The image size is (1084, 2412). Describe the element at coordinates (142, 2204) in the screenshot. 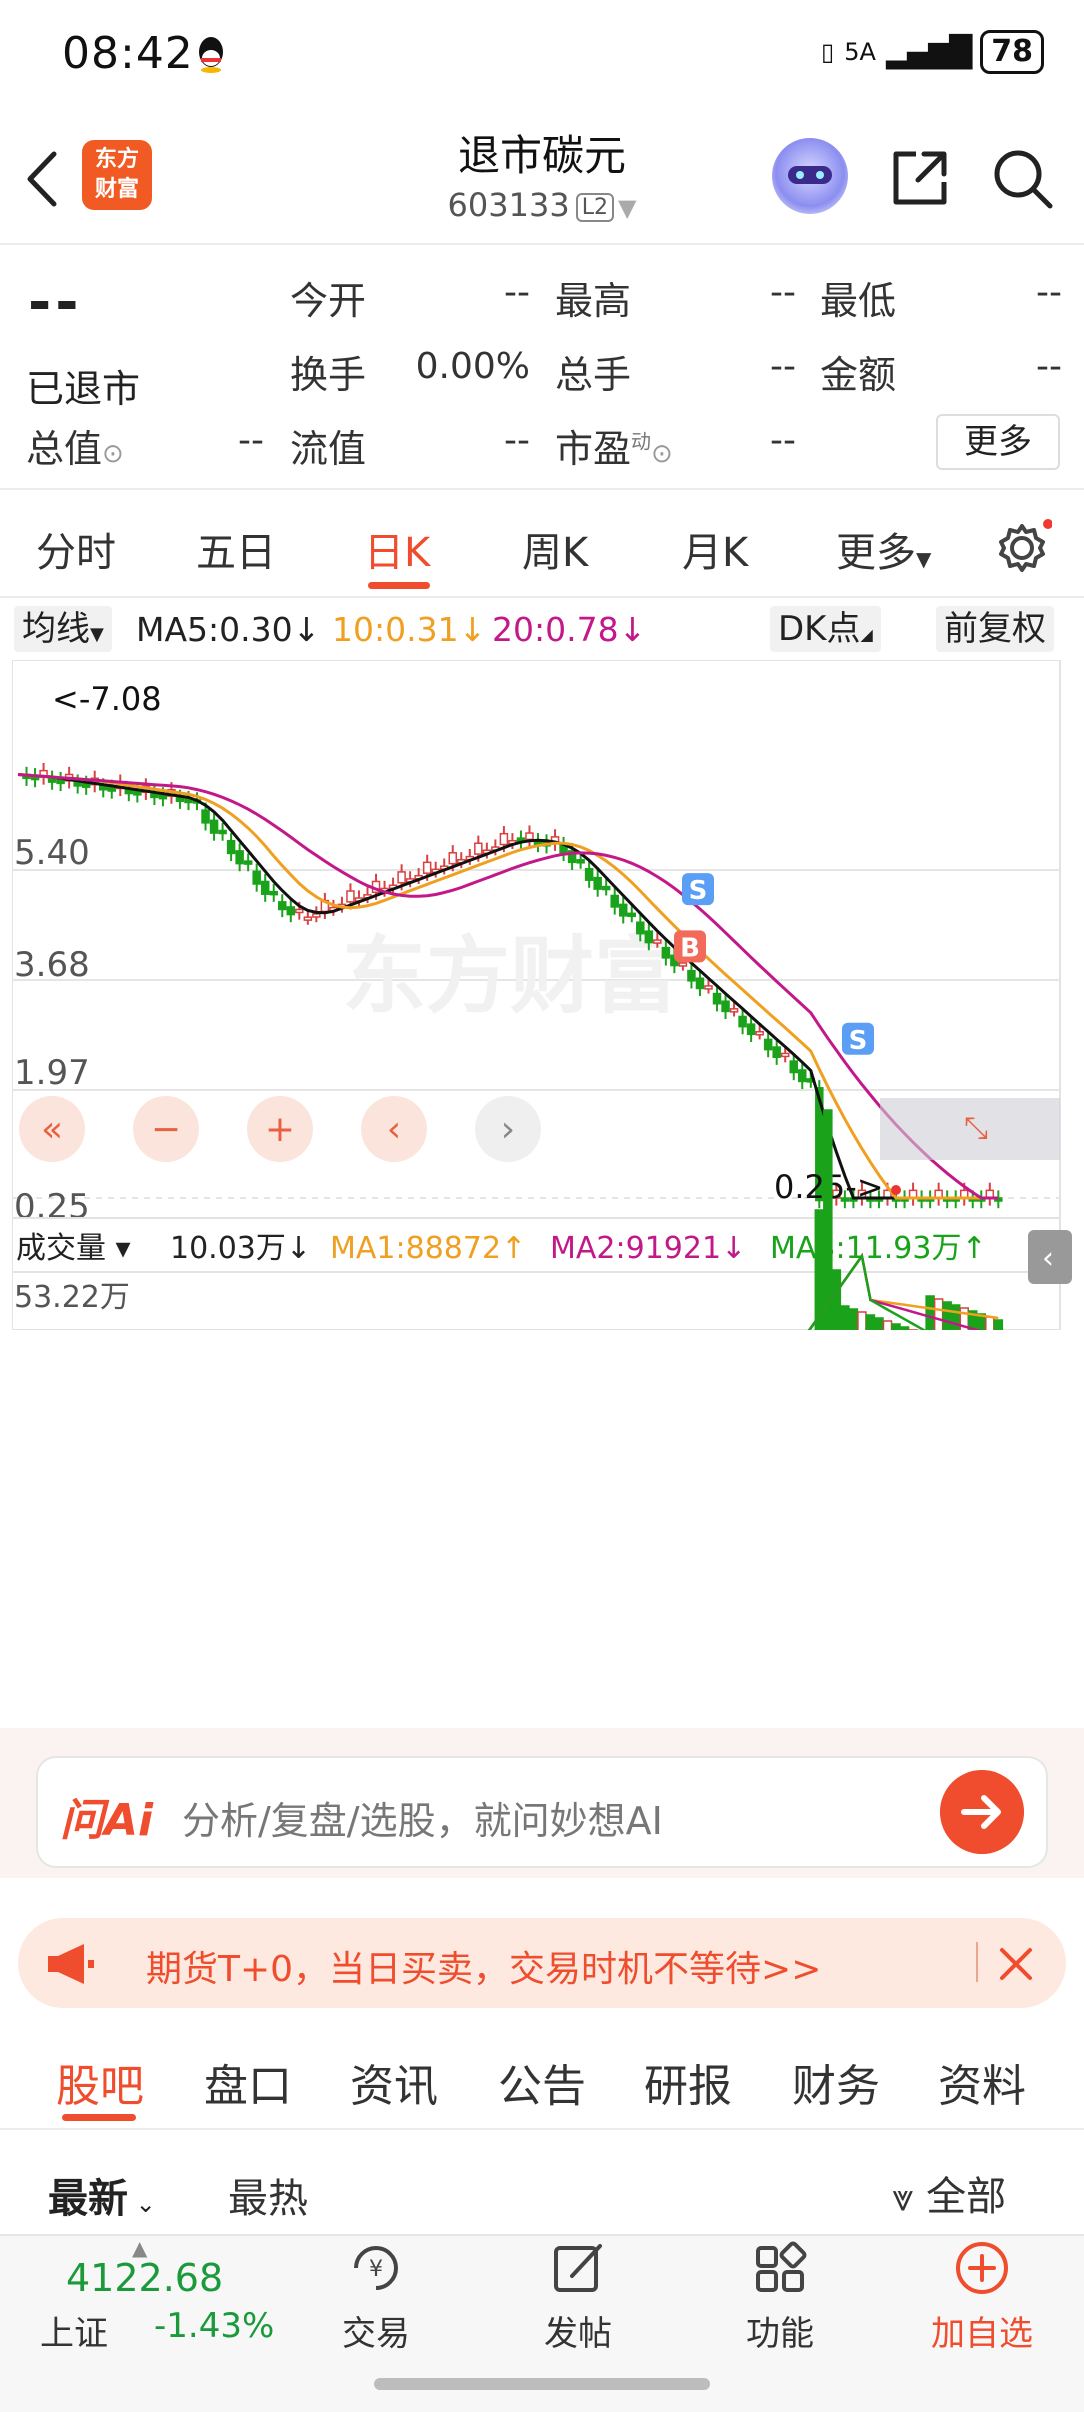

I see `chevron-down-icon: ⌄` at that location.